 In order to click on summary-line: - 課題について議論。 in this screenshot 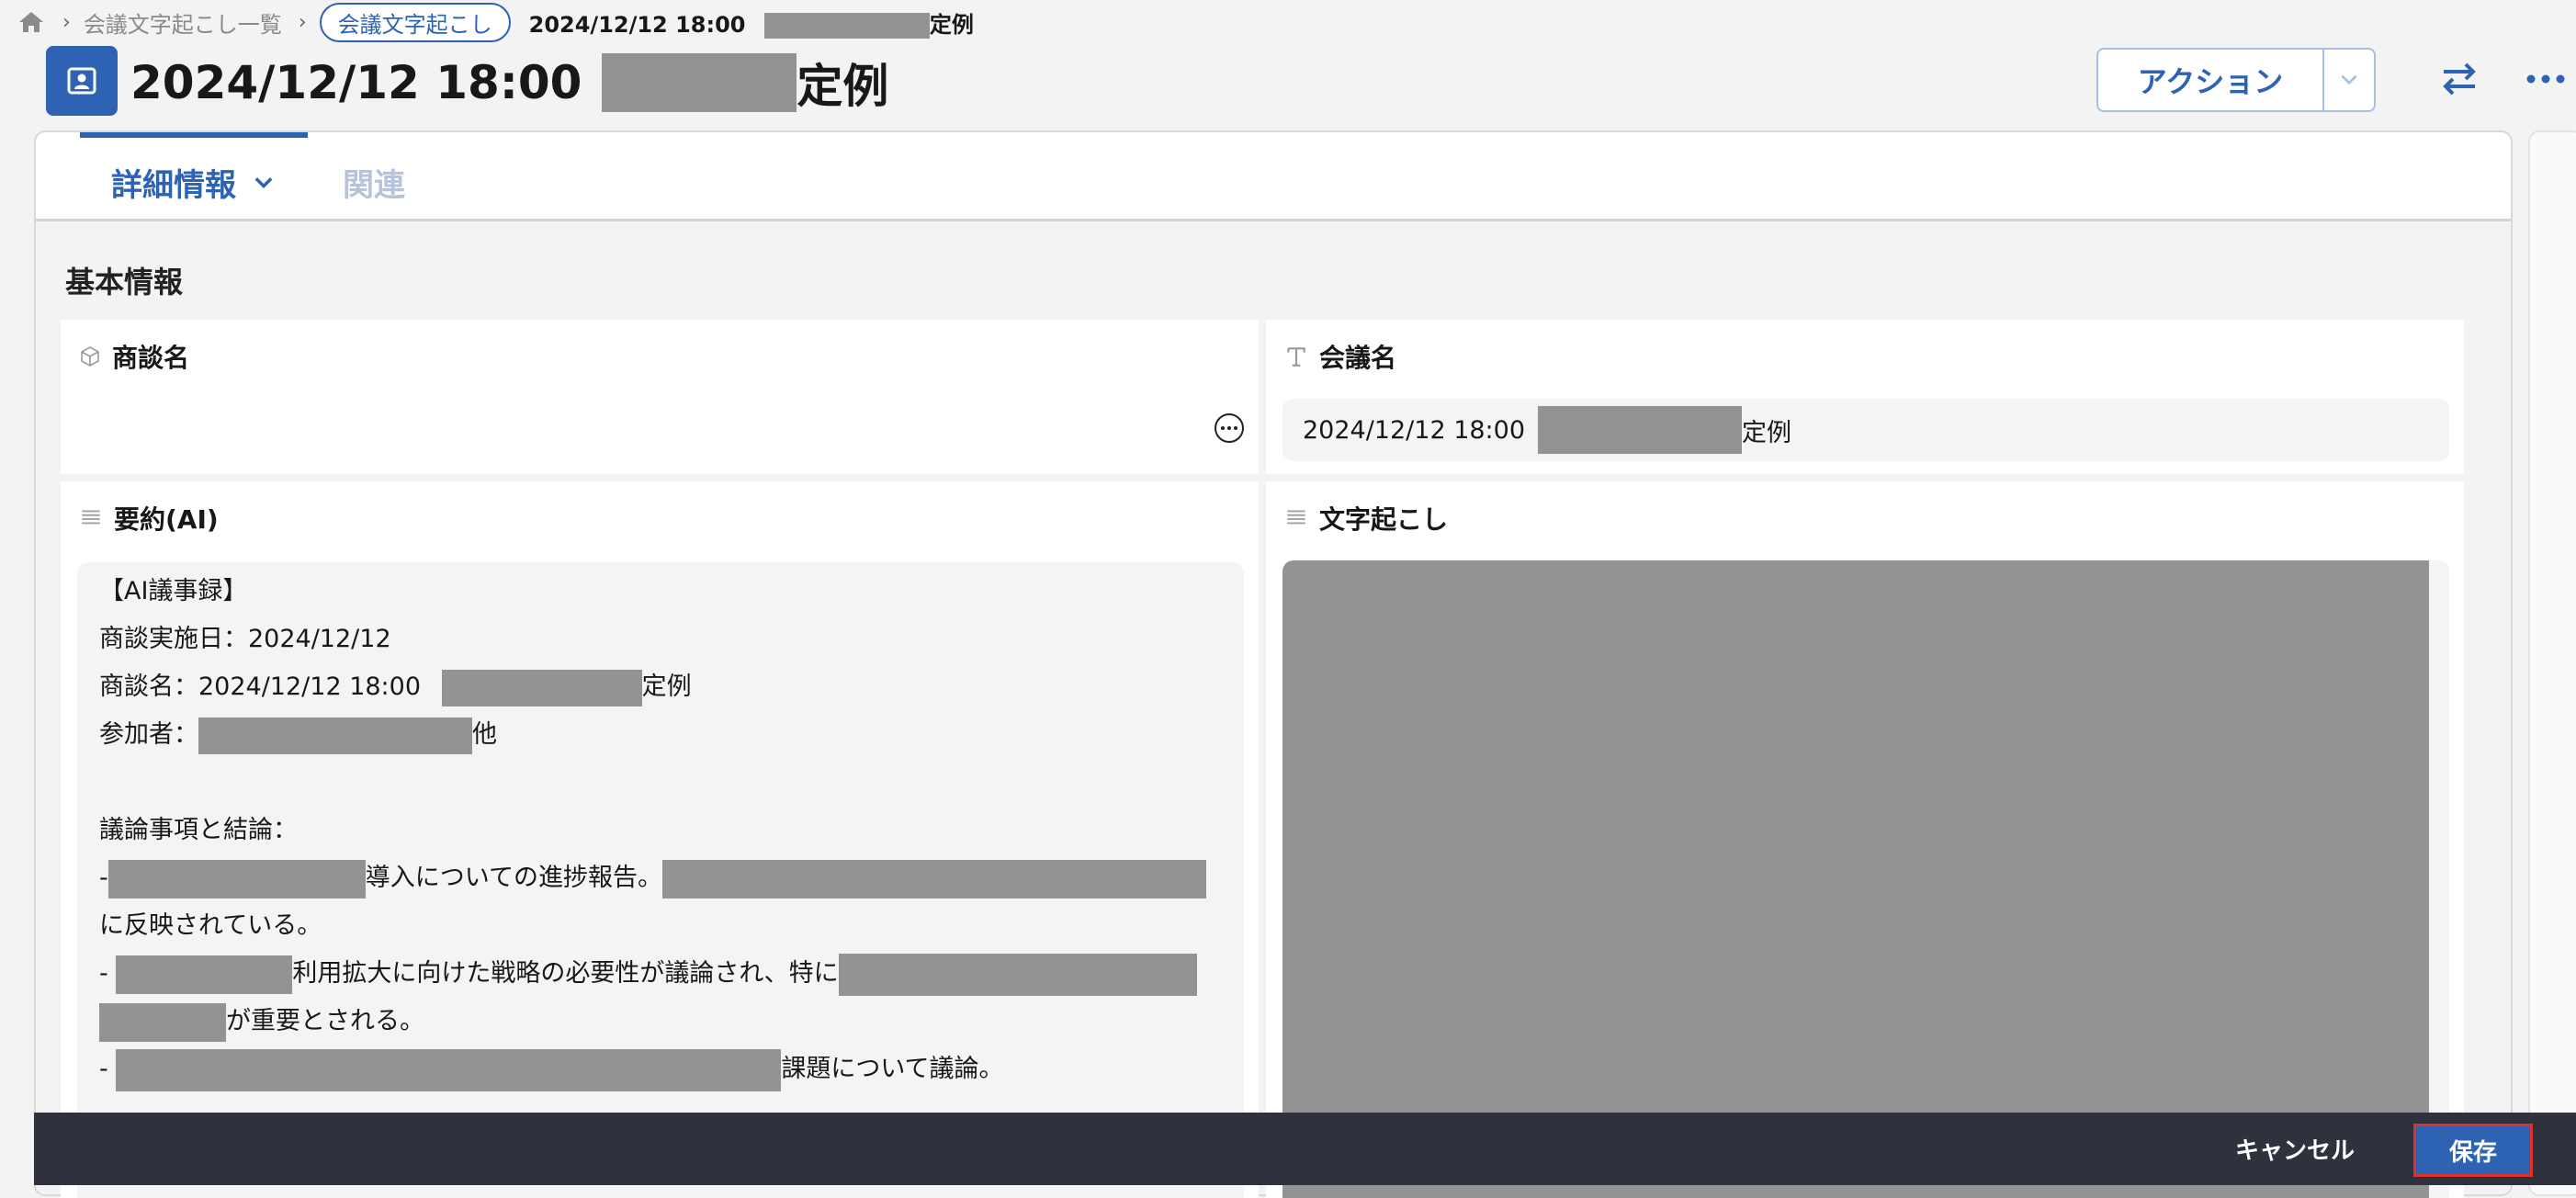, I will do `click(660, 1069)`.